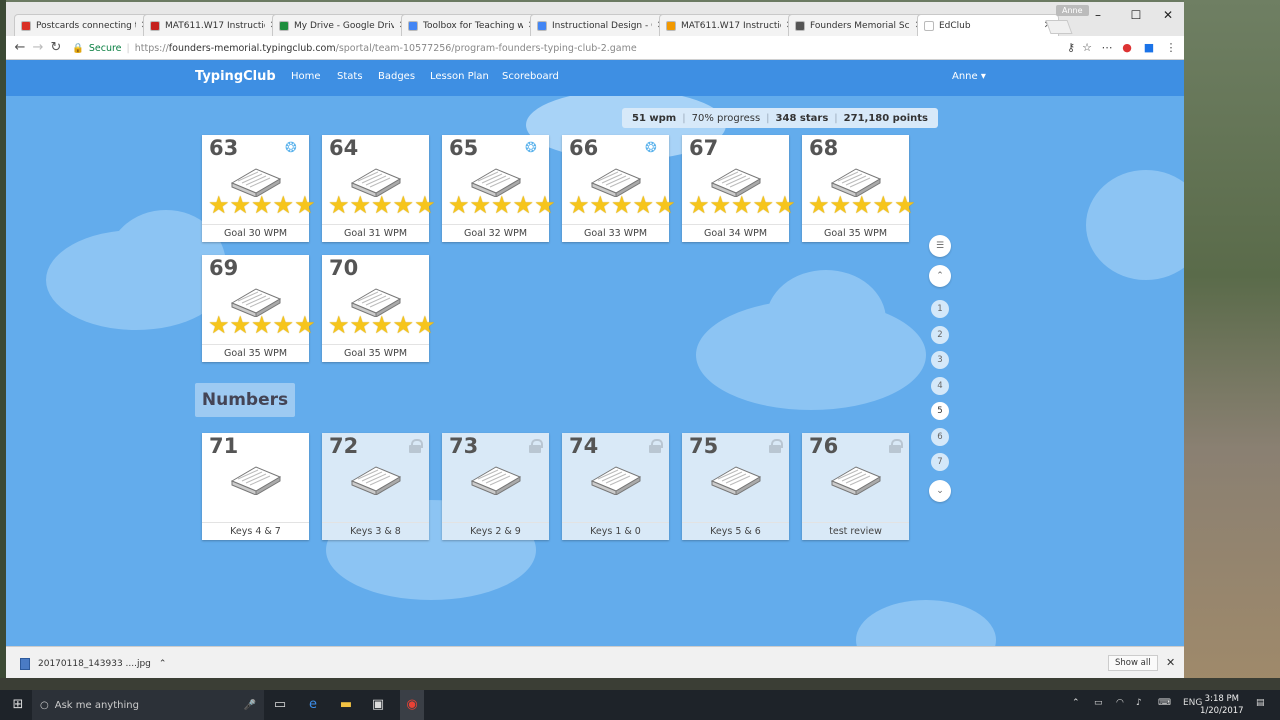 This screenshot has width=1280, height=720. I want to click on extension-blue-icon: ■, so click(1149, 48).